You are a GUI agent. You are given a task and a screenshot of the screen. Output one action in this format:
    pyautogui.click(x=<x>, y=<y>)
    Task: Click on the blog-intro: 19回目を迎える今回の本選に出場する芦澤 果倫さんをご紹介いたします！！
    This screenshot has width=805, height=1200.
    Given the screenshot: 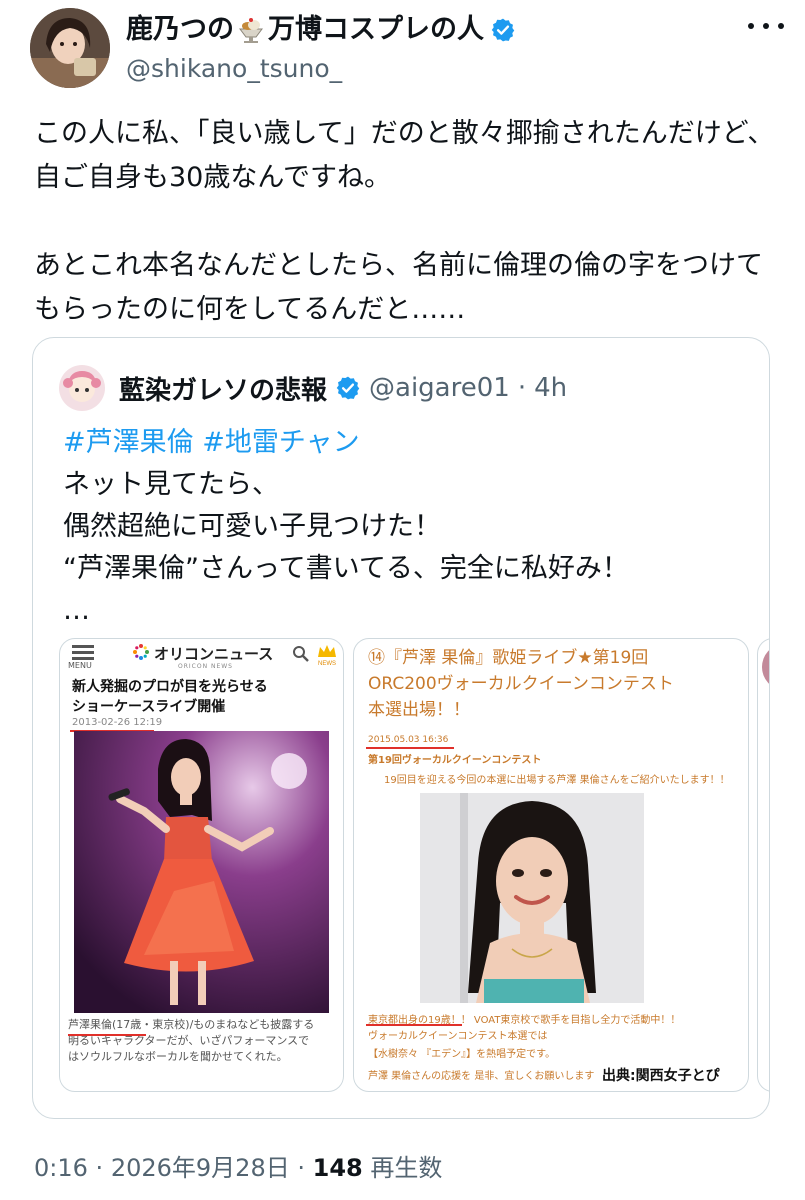 What is the action you would take?
    pyautogui.click(x=557, y=780)
    